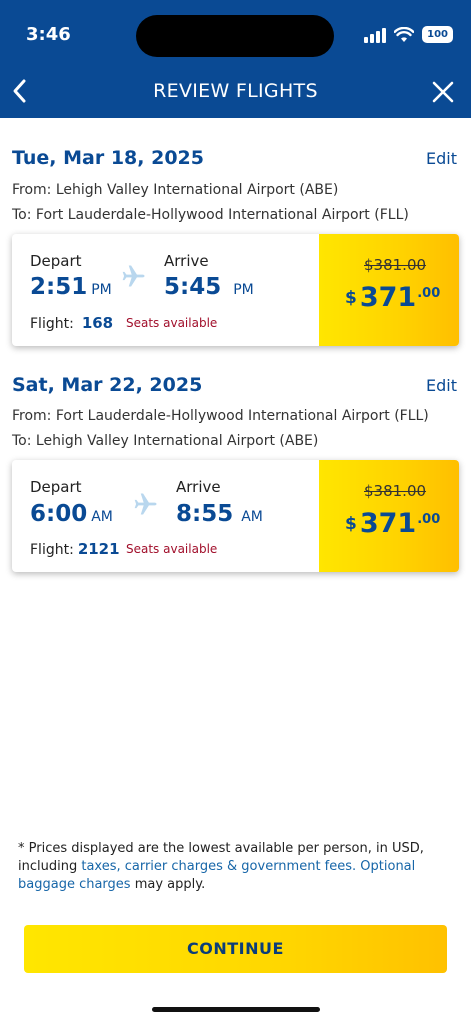  Describe the element at coordinates (235, 91) in the screenshot. I see `page-title: REVIEW FLIGHTS` at that location.